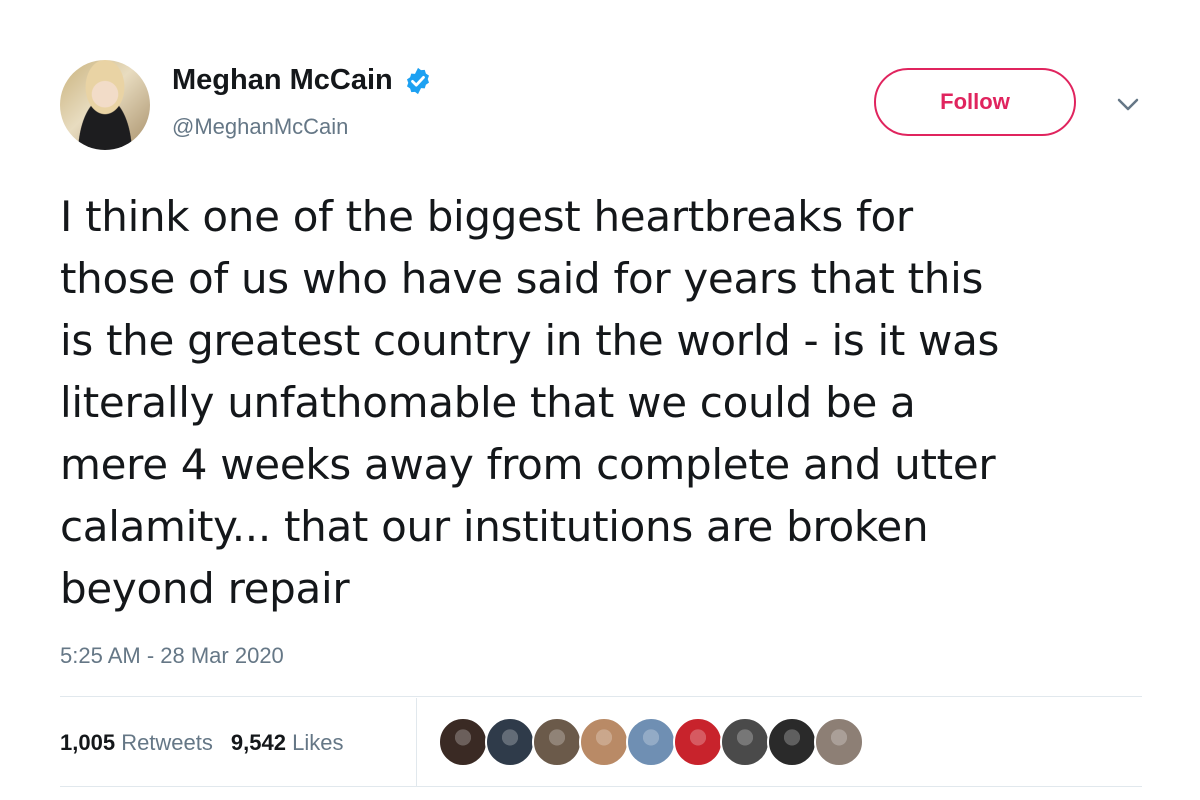 This screenshot has width=1200, height=800. Describe the element at coordinates (282, 80) in the screenshot. I see `author-name: Meghan McCain` at that location.